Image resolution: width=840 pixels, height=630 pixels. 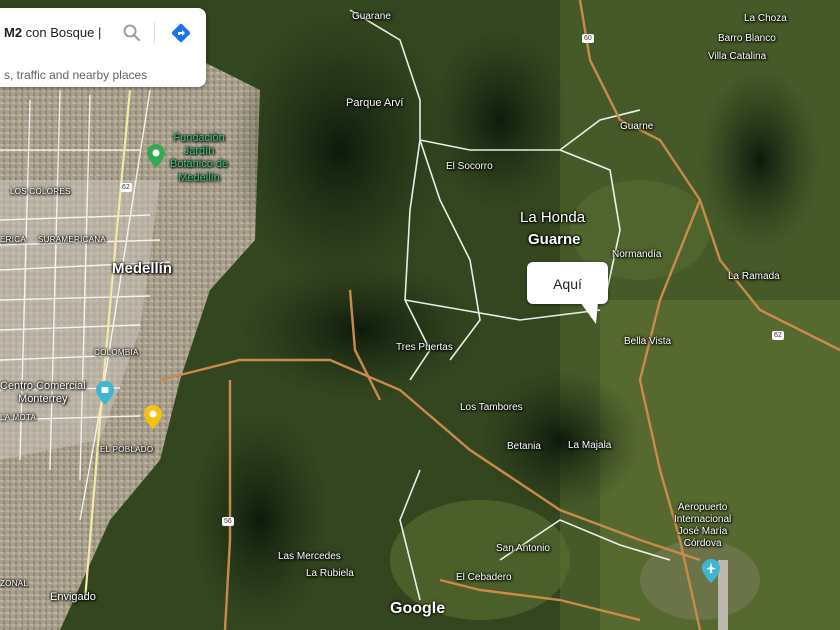 I want to click on place-normandia: Normandía, so click(x=637, y=254).